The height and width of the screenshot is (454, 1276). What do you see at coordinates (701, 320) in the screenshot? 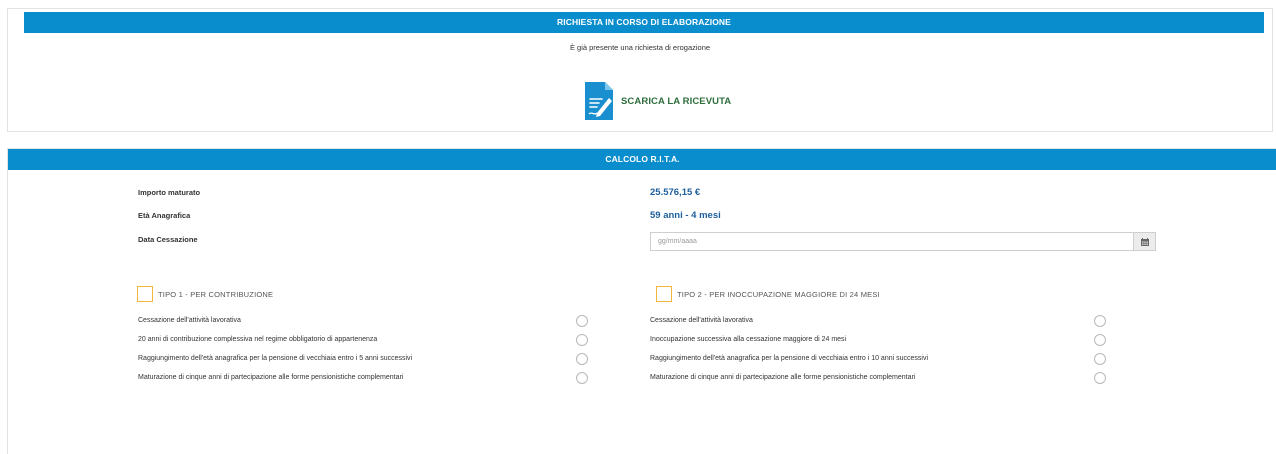
I see `tipo2-condition-label: Cessazione dell'attività lavorativa` at bounding box center [701, 320].